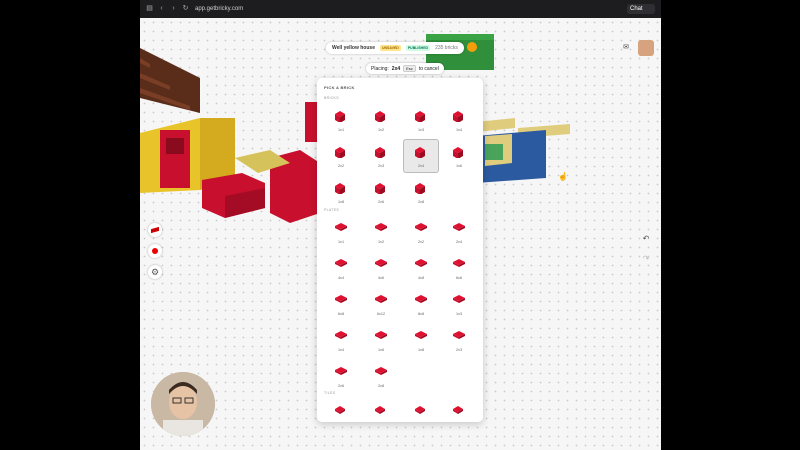 Image resolution: width=800 pixels, height=450 pixels. I want to click on webcam-overlay, so click(183, 404).